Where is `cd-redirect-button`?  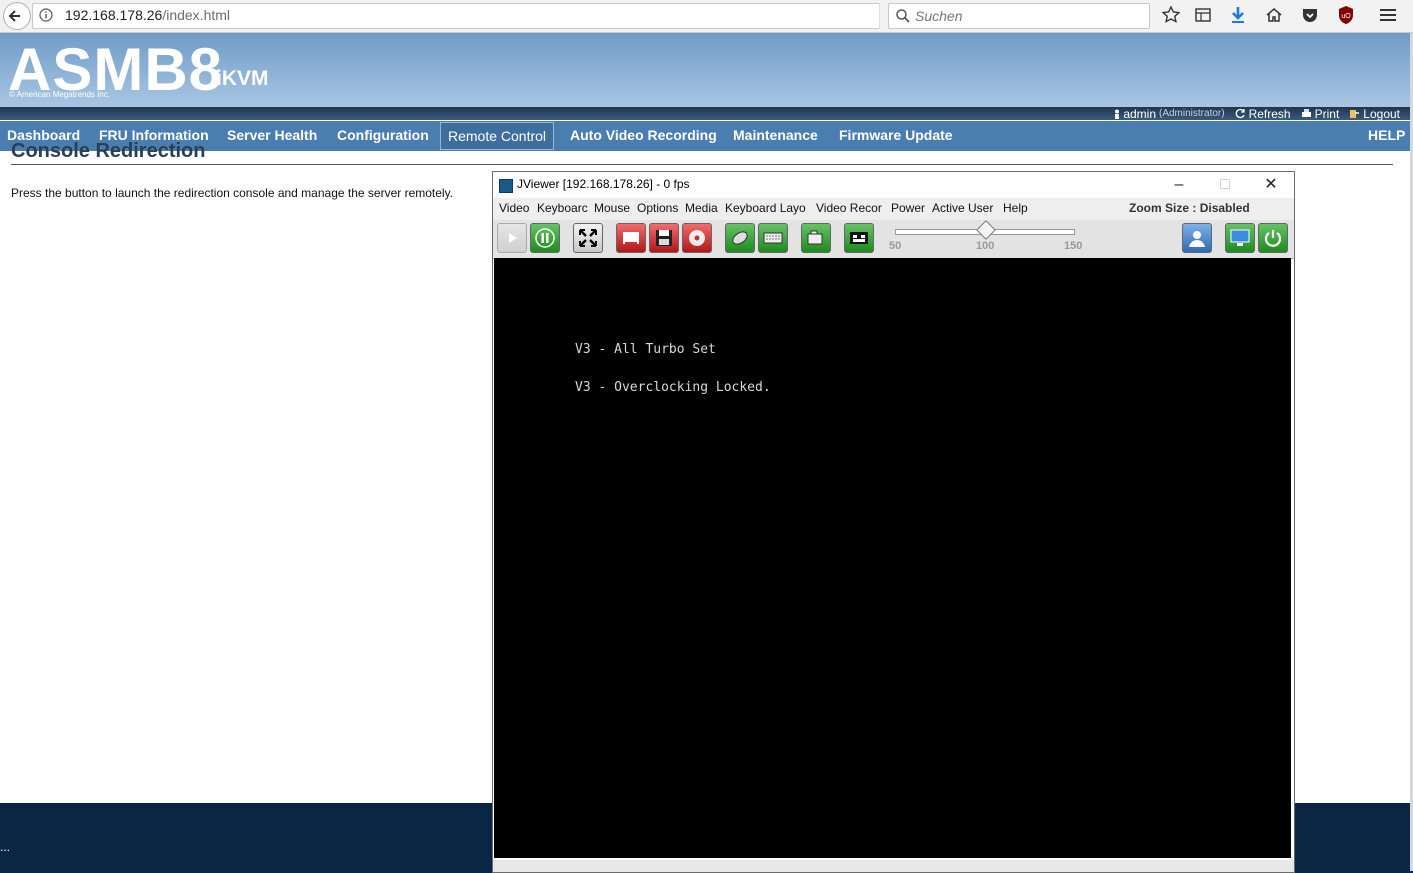
cd-redirect-button is located at coordinates (697, 238).